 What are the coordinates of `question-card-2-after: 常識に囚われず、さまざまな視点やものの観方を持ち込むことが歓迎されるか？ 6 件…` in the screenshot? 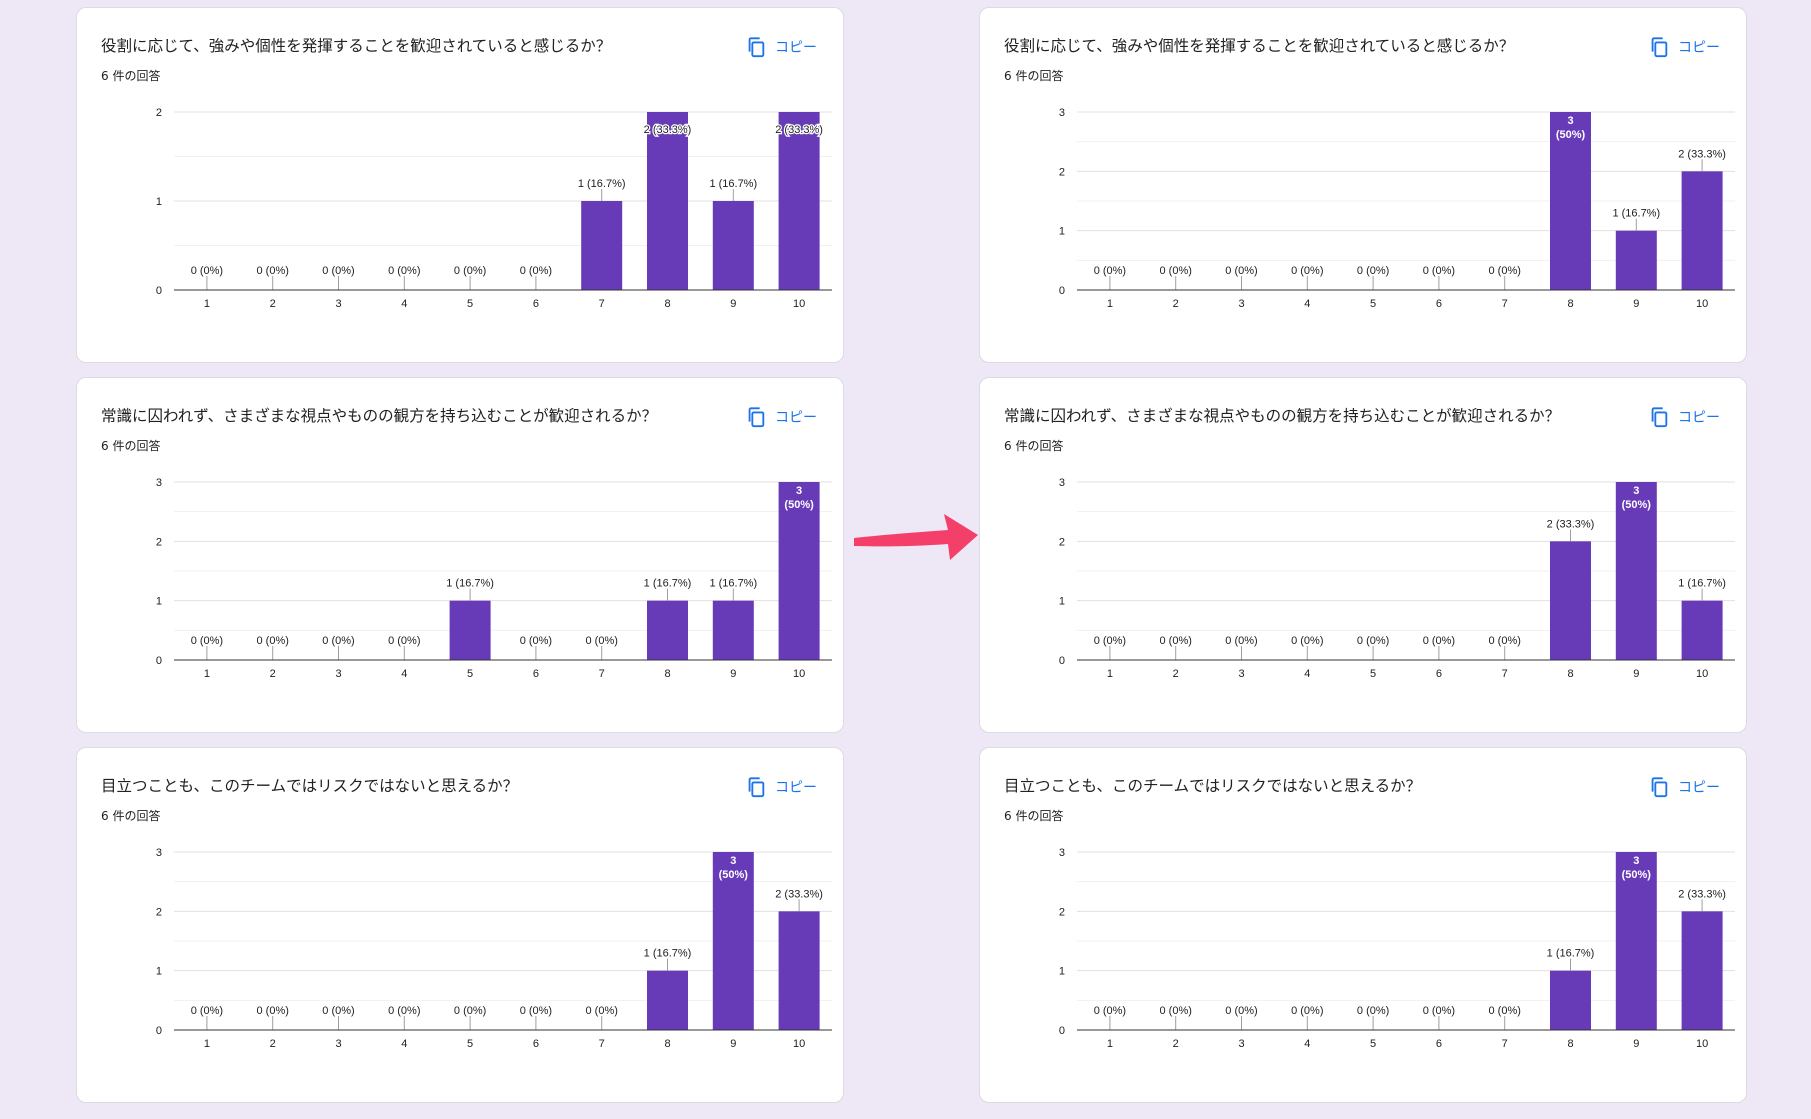 It's located at (1363, 555).